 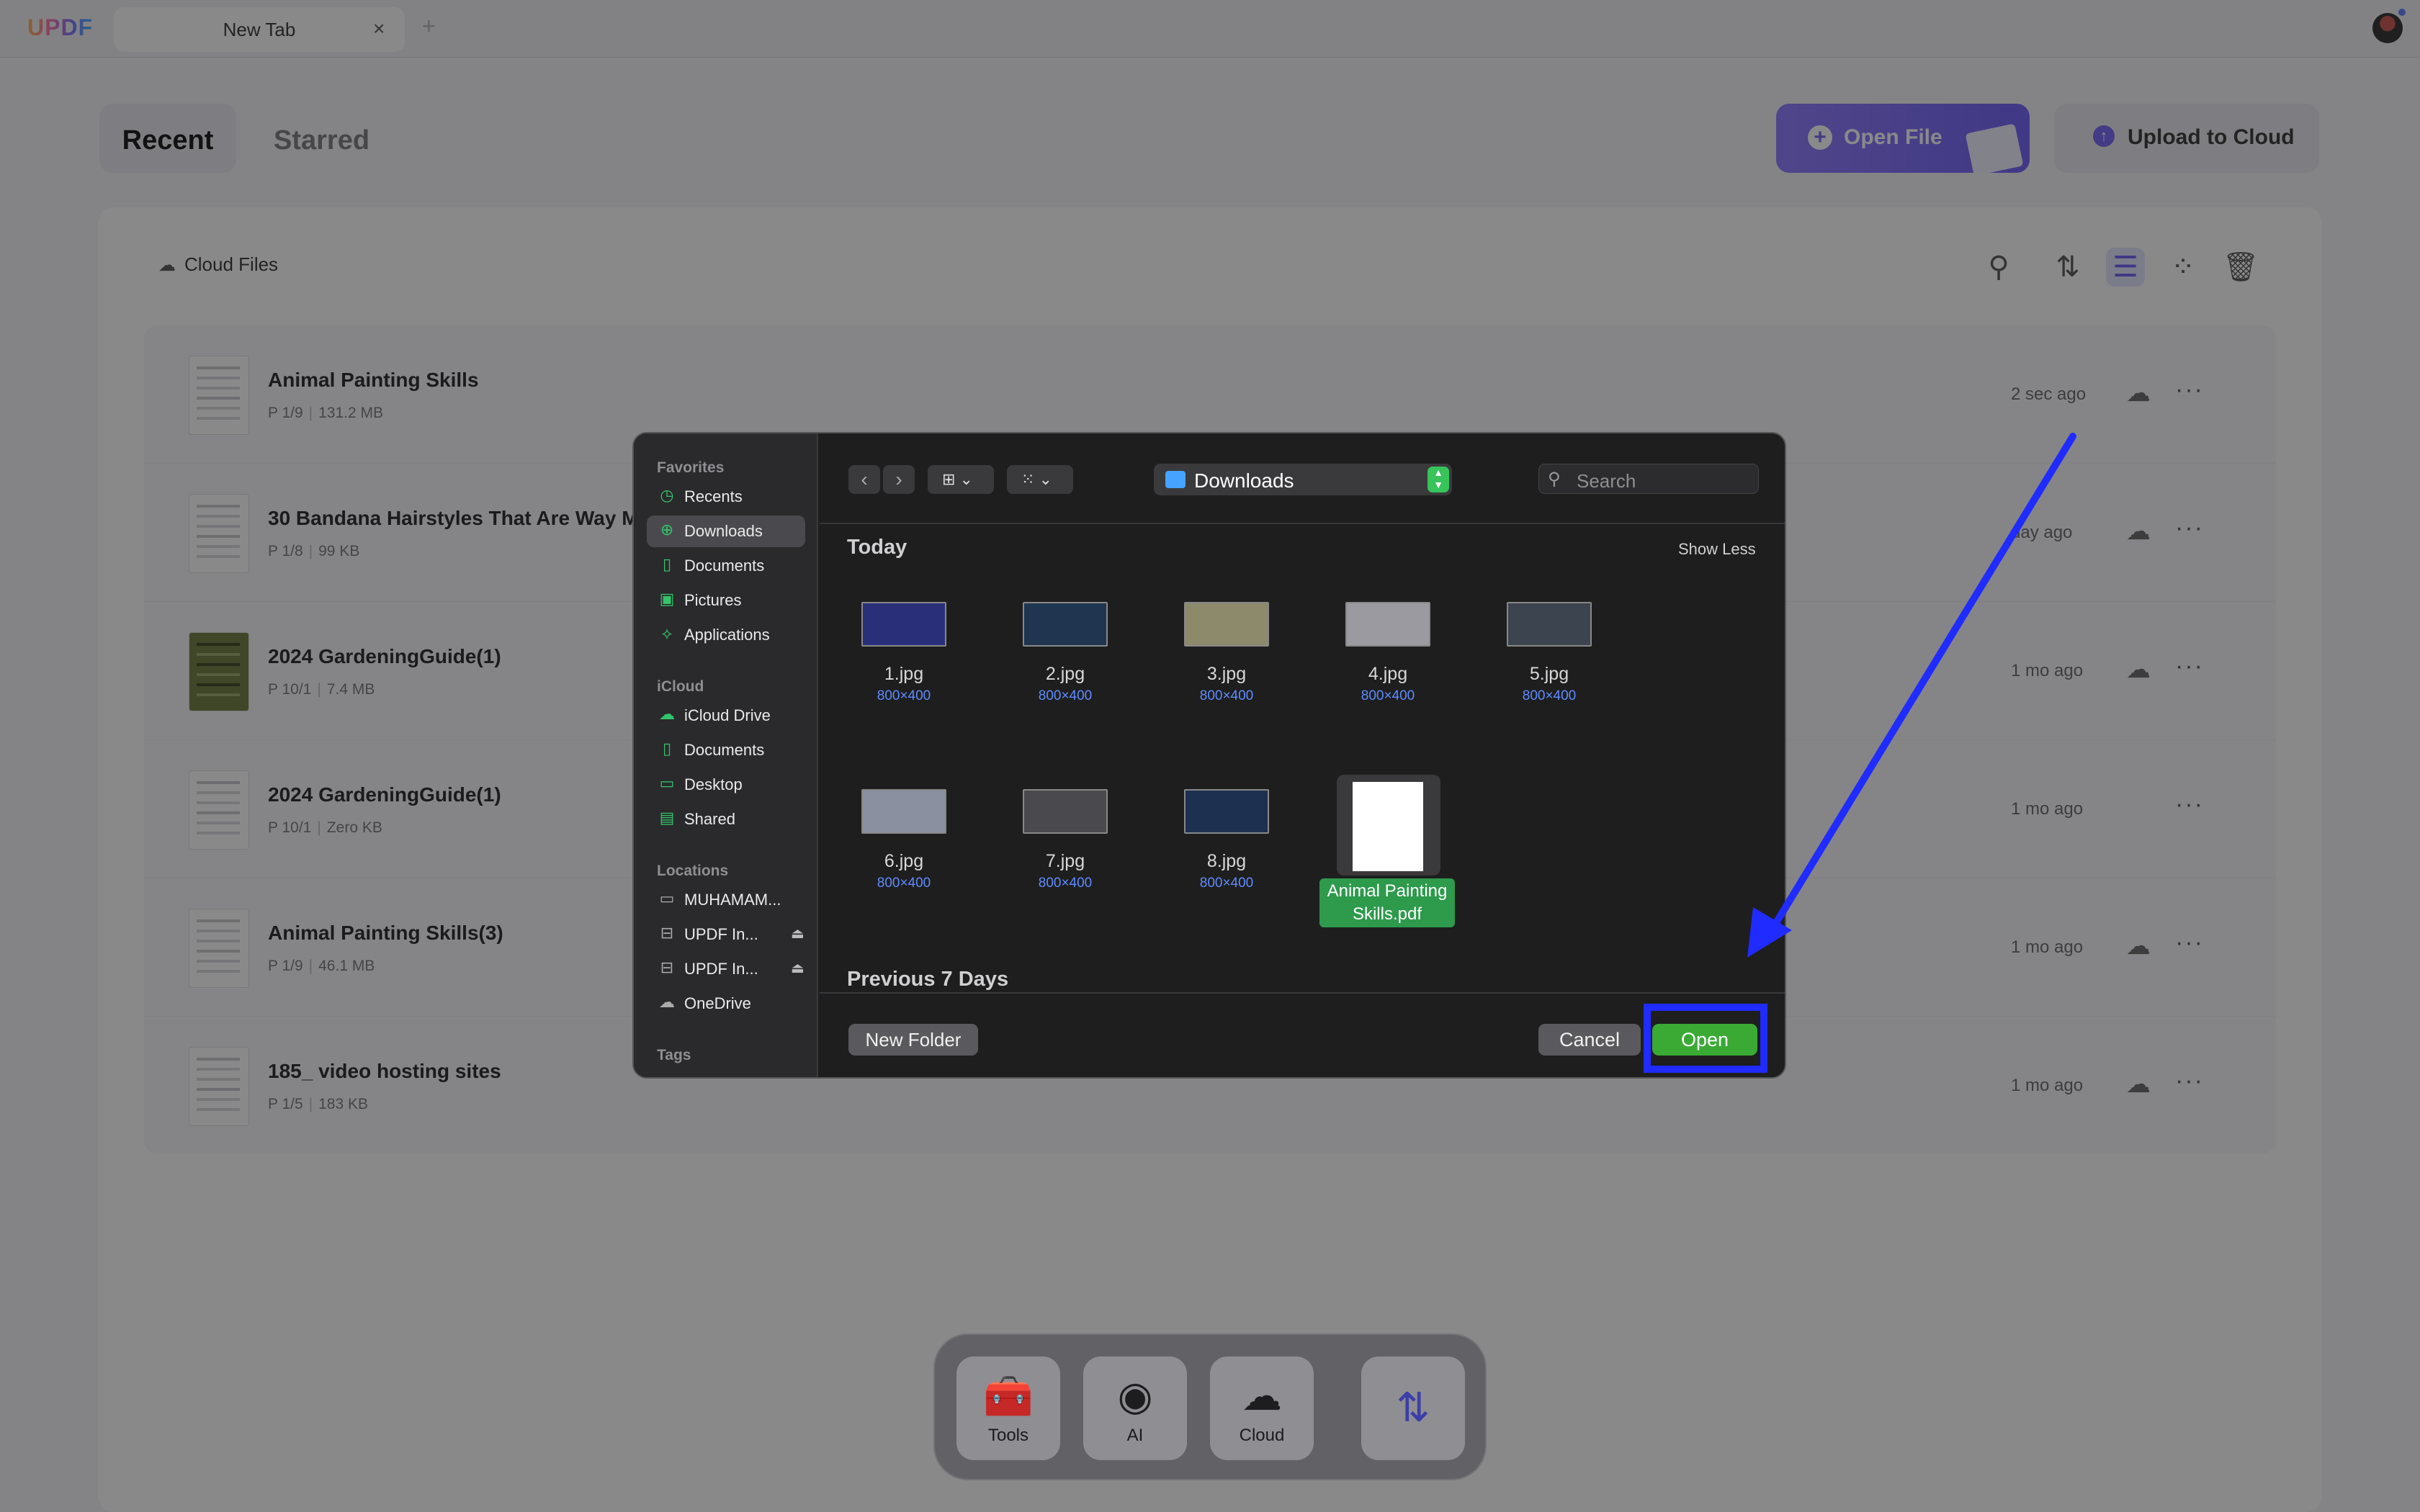 What do you see at coordinates (726, 531) in the screenshot?
I see `sidebar-item-downloads: ⊕ Downloads` at bounding box center [726, 531].